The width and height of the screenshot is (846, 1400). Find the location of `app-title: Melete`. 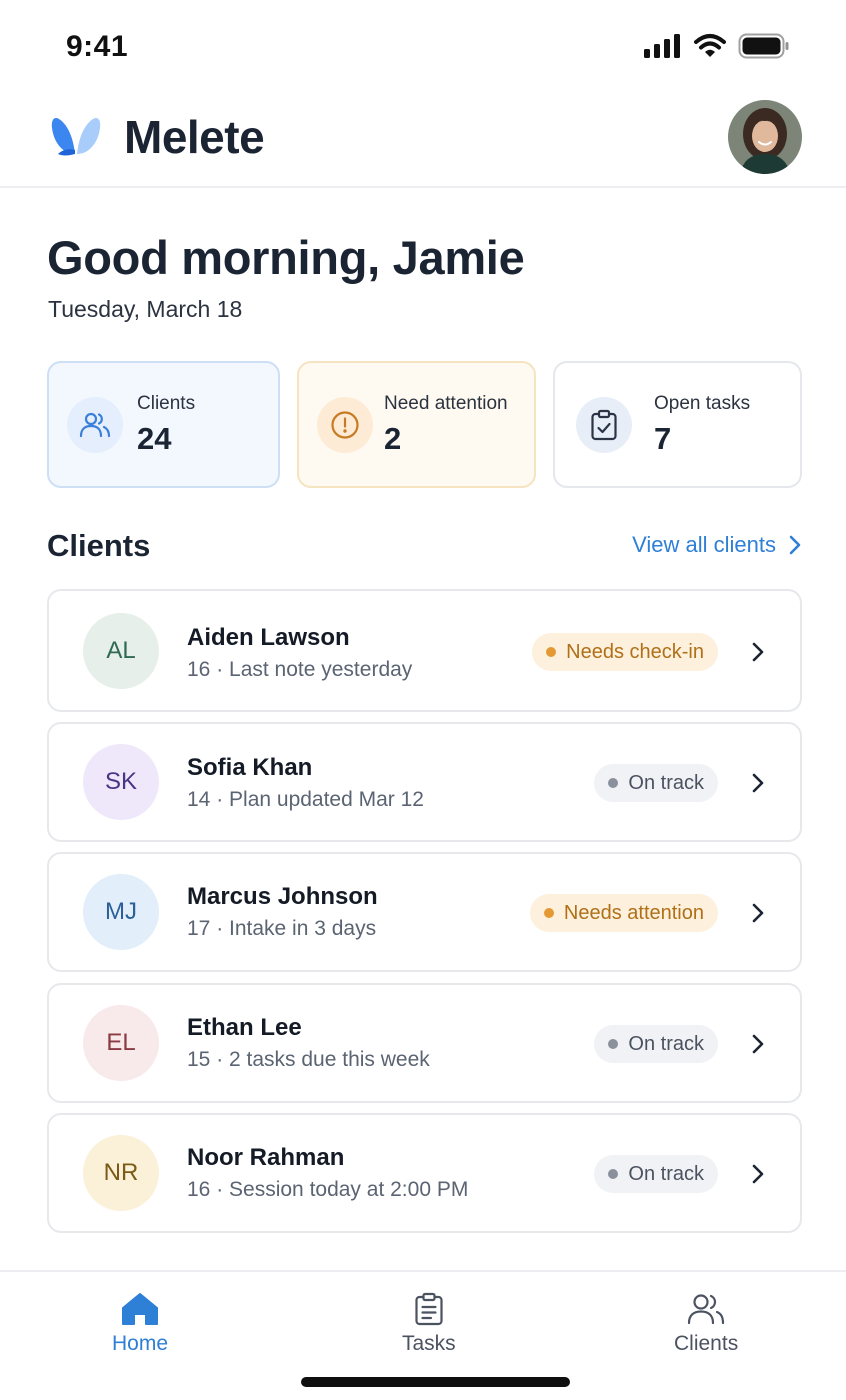

app-title: Melete is located at coordinates (194, 137).